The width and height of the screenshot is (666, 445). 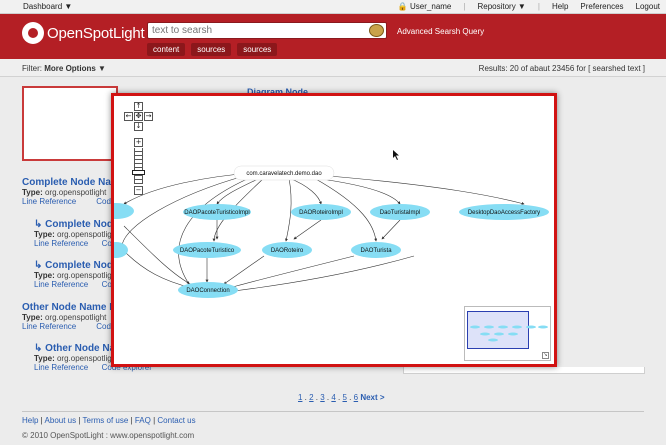 I want to click on preferences-link: Preferences, so click(x=601, y=6).